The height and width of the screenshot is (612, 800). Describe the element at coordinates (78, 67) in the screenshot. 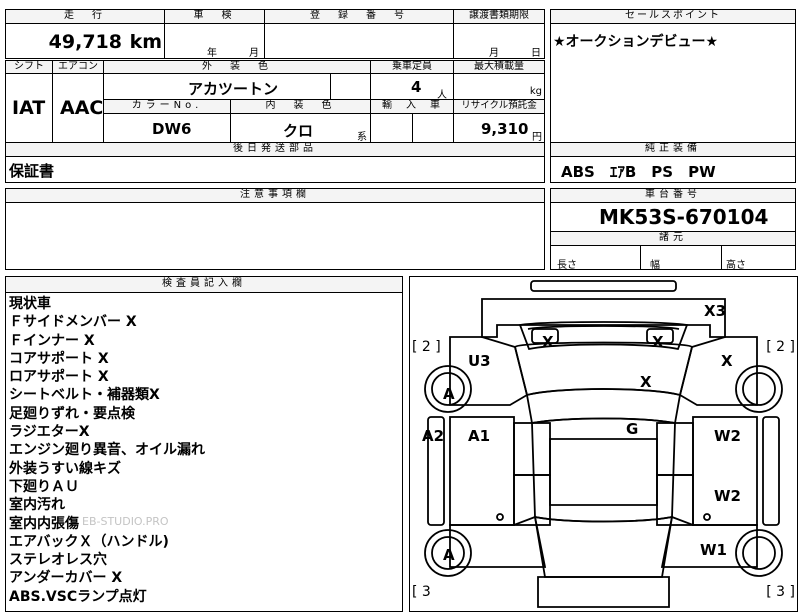

I see `aircon-header: エアコン` at that location.